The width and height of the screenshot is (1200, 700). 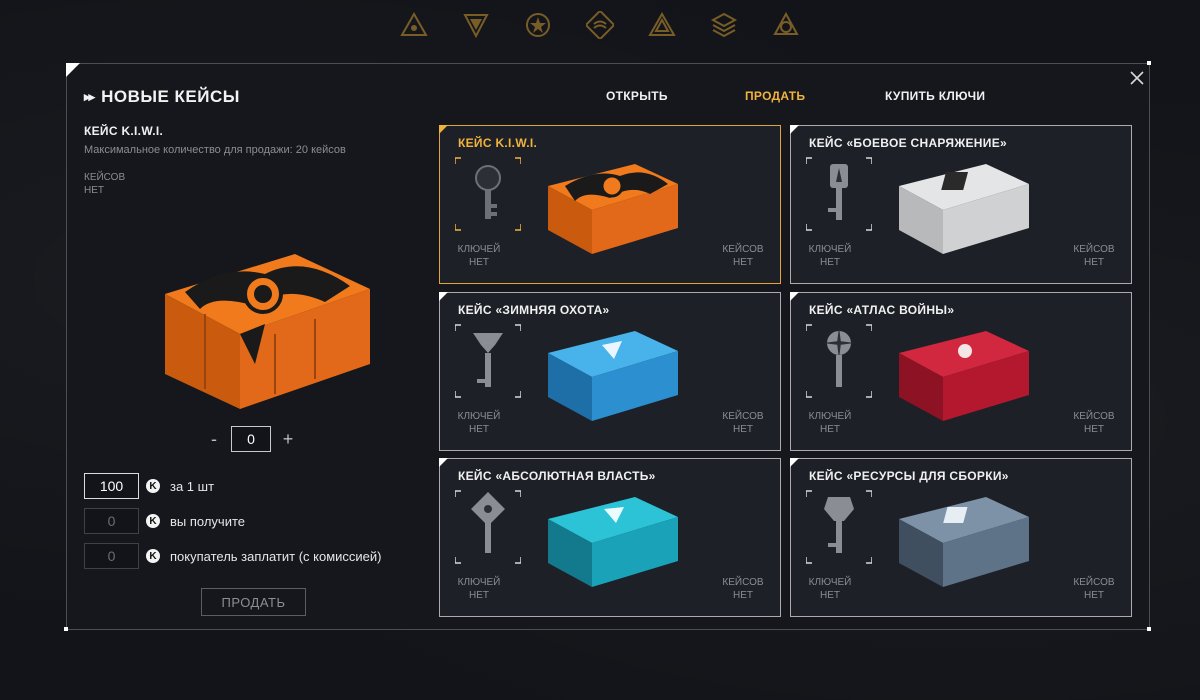 What do you see at coordinates (611, 369) in the screenshot?
I see `case-image-winter-hunt` at bounding box center [611, 369].